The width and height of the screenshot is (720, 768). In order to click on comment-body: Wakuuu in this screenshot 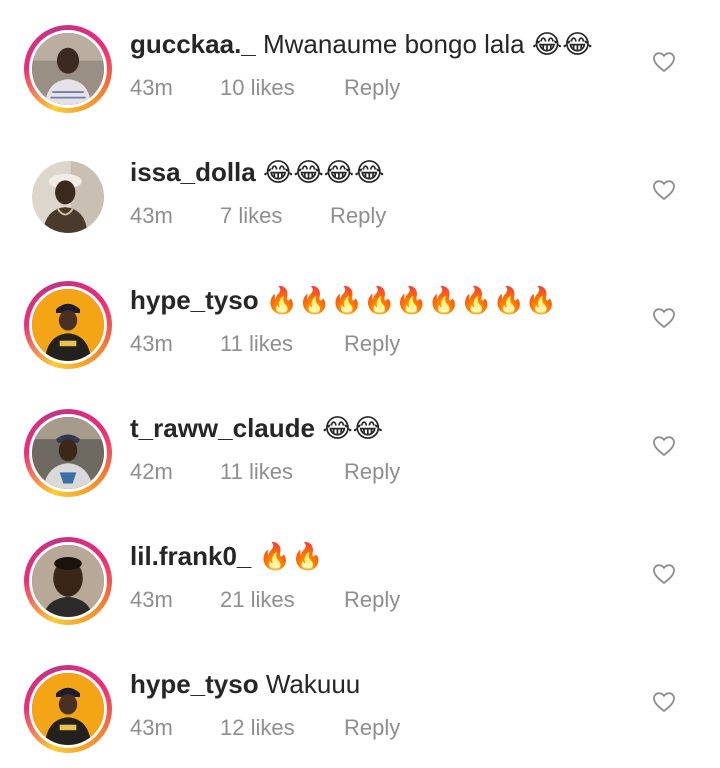, I will do `click(313, 684)`.